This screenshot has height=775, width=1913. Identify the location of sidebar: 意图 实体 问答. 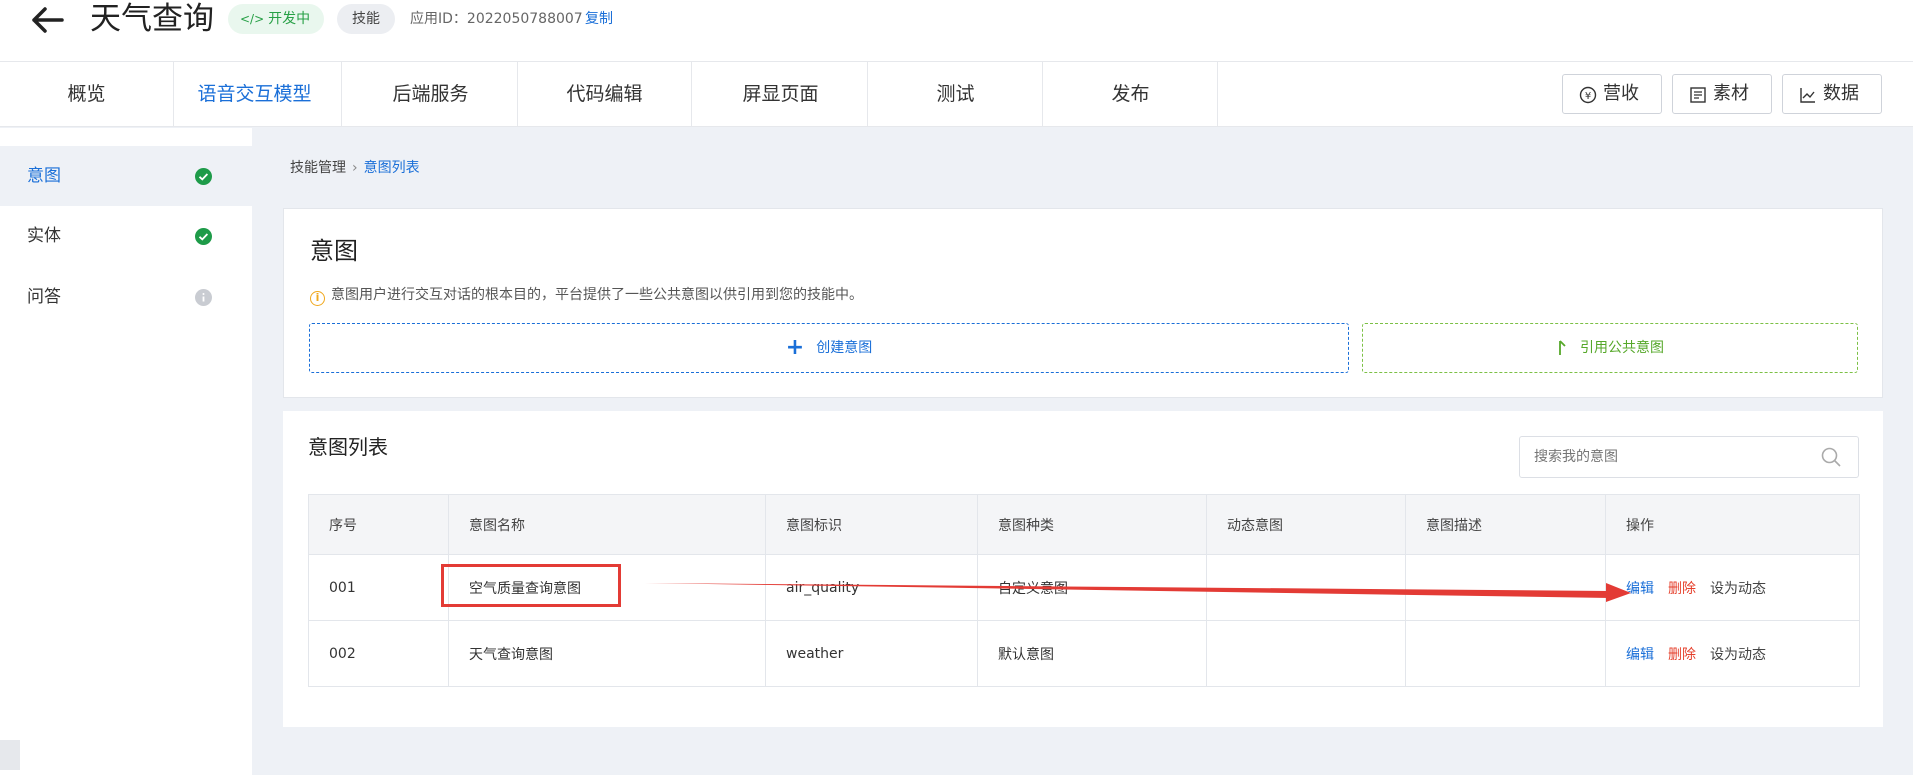
(126, 451).